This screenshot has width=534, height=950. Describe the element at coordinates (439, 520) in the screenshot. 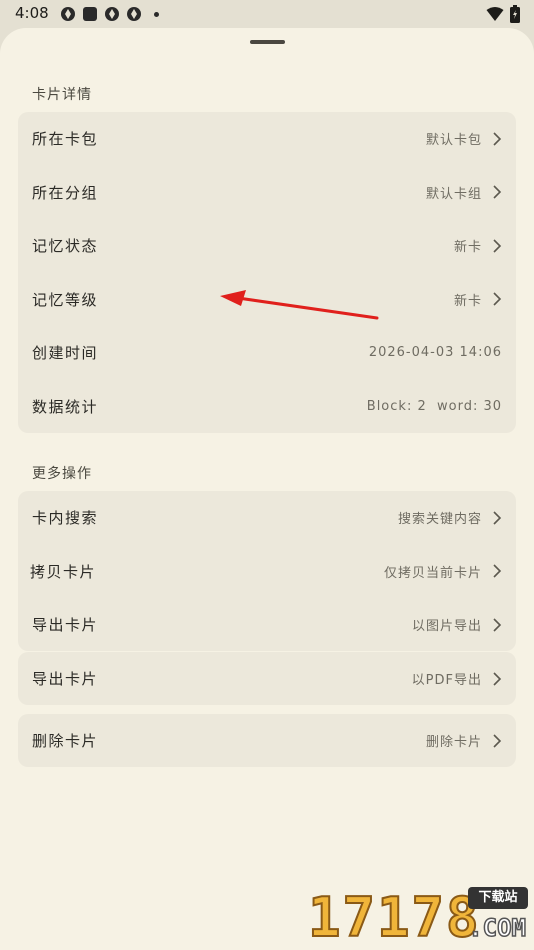

I see `row-value: 搜索关键内容` at that location.